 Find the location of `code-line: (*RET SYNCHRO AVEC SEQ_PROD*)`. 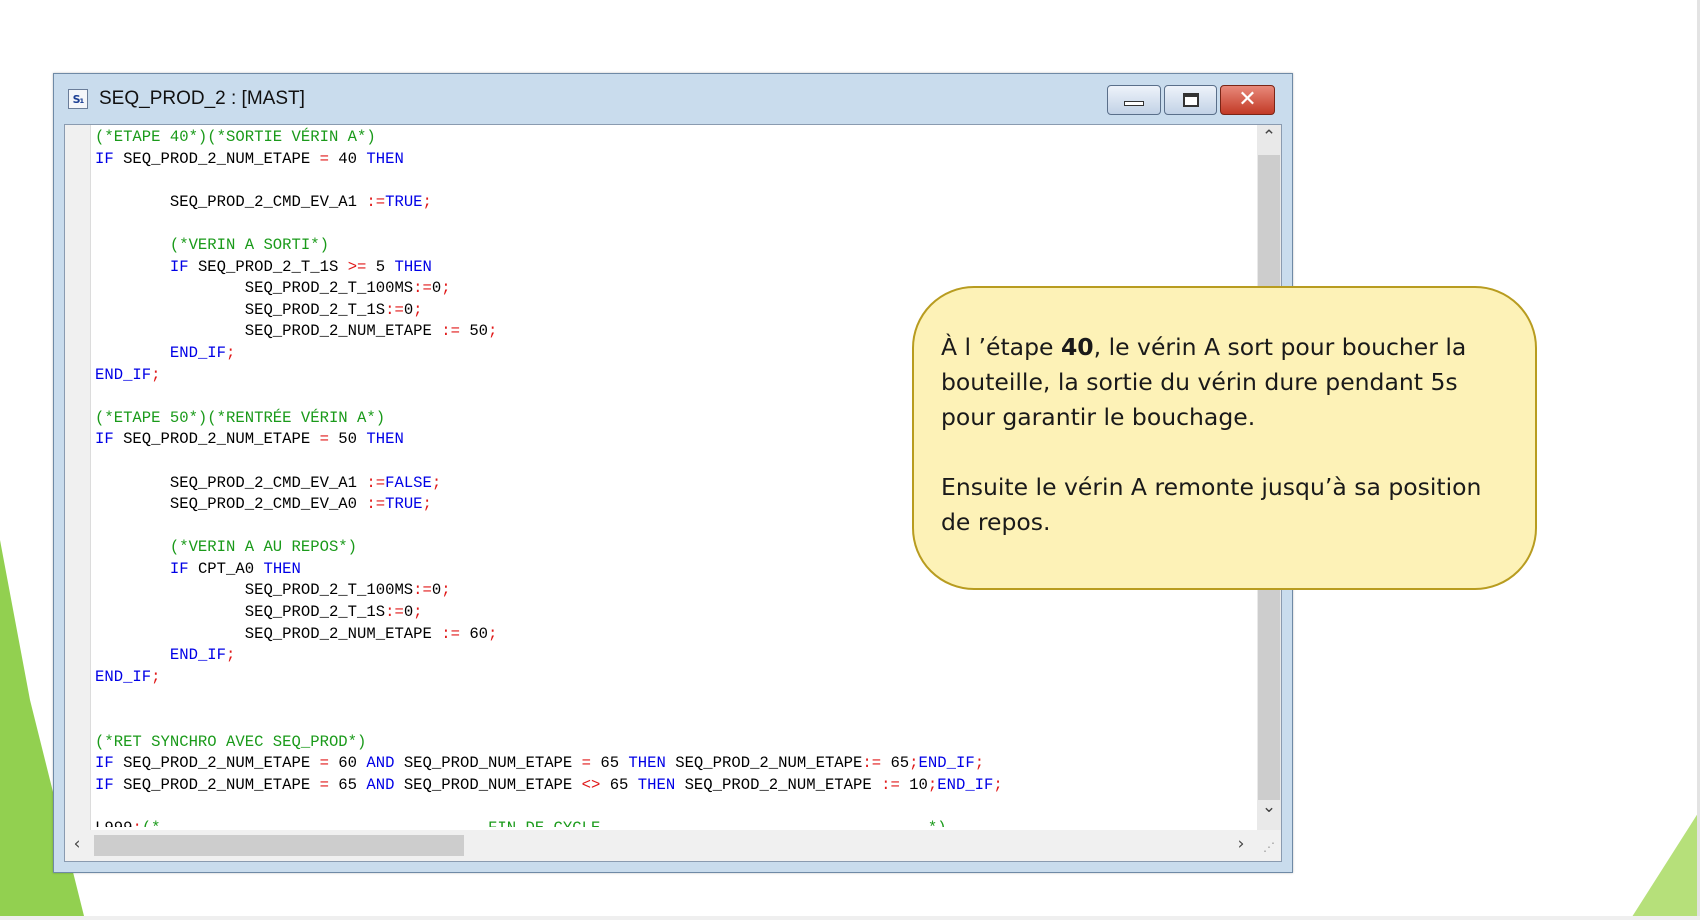

code-line: (*RET SYNCHRO AVEC SEQ_PROD*) is located at coordinates (685, 743).